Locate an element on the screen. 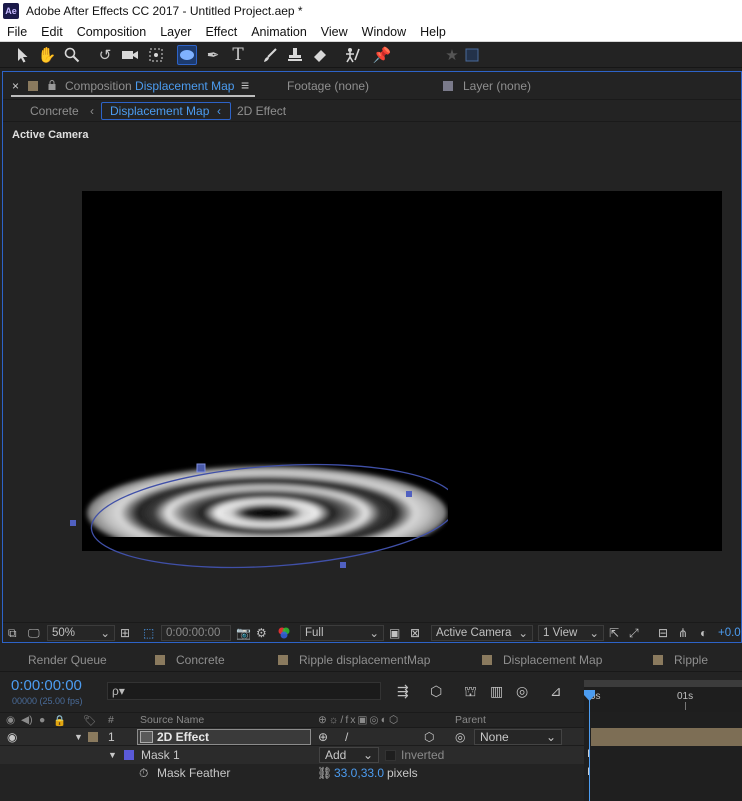 The image size is (742, 801). type-tool-icon: T is located at coordinates (238, 55).